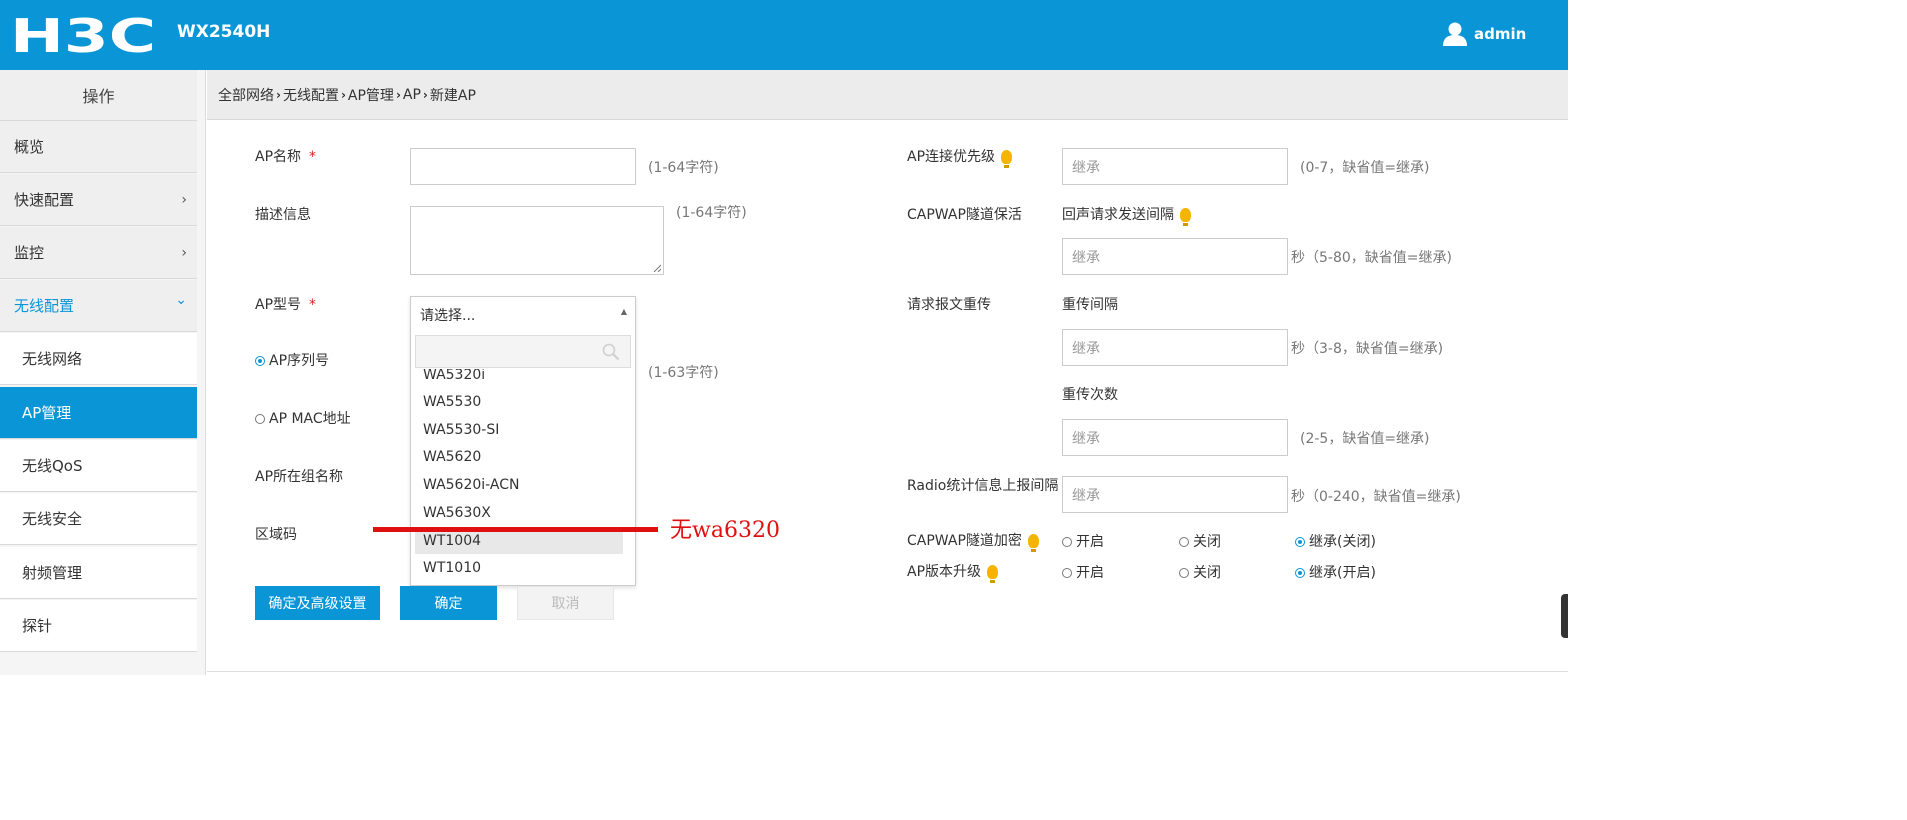 The height and width of the screenshot is (820, 1907). I want to click on radio-stats-hint: 秒（0-240，缺省值=继承), so click(1376, 497).